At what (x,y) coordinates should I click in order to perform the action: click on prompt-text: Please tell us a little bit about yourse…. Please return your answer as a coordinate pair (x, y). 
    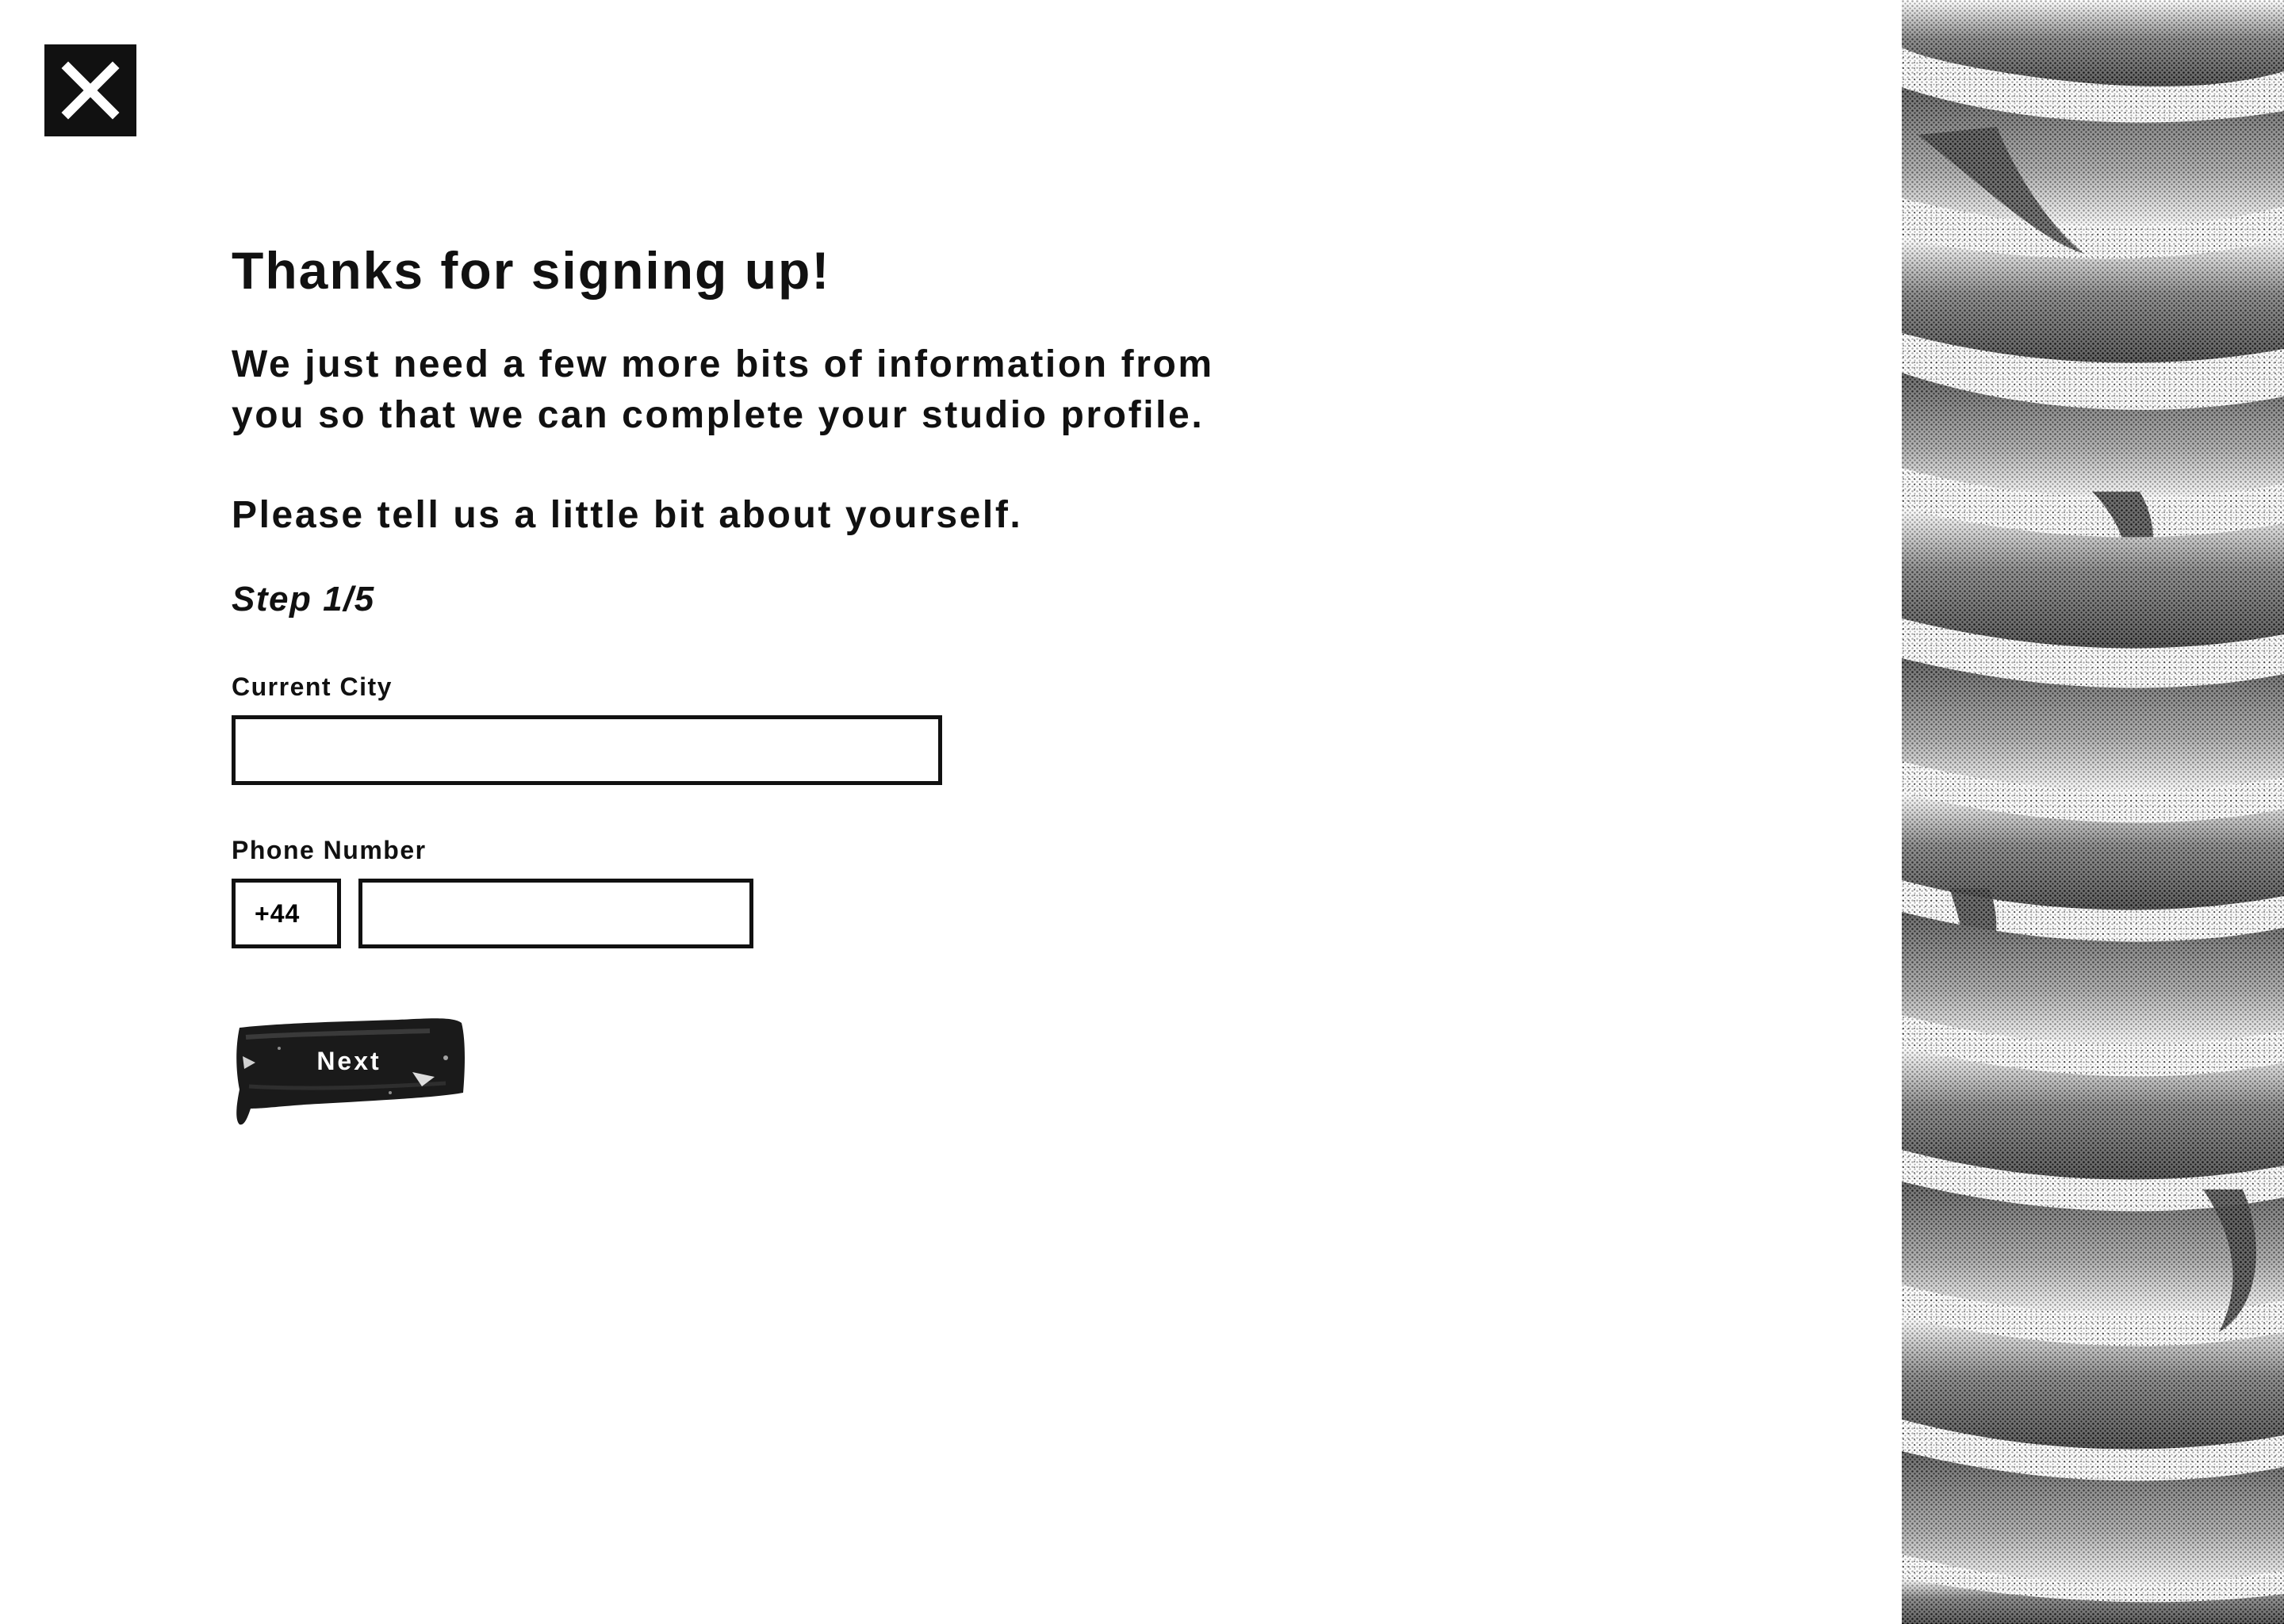
    Looking at the image, I should click on (627, 515).